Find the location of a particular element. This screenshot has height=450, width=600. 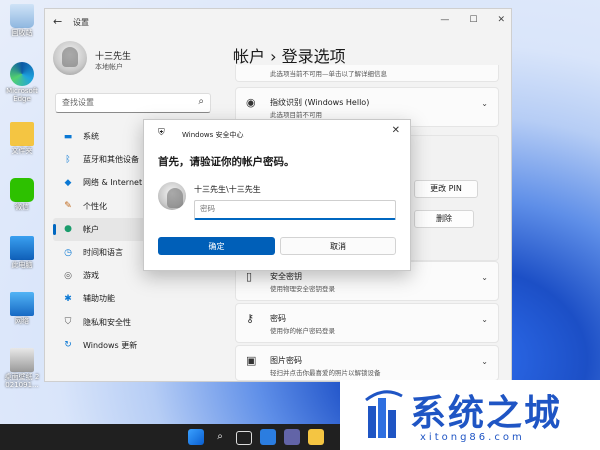

chat-icon is located at coordinates (292, 437).